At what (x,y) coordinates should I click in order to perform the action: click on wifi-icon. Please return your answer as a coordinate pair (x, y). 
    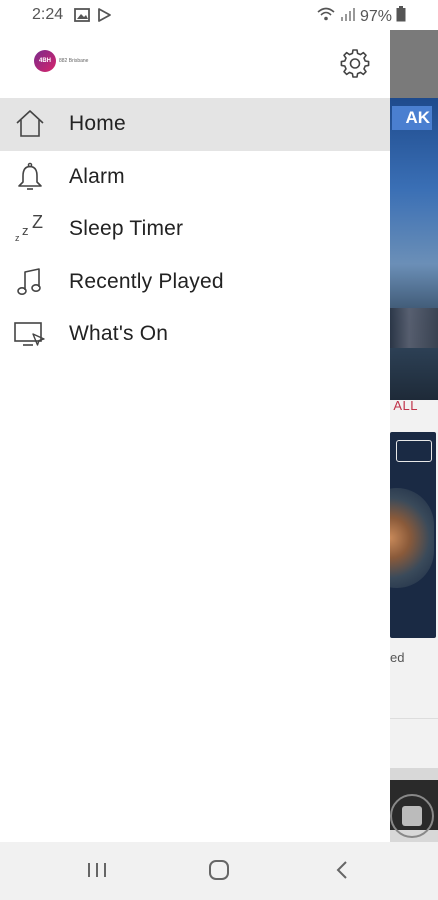
    Looking at the image, I should click on (326, 16).